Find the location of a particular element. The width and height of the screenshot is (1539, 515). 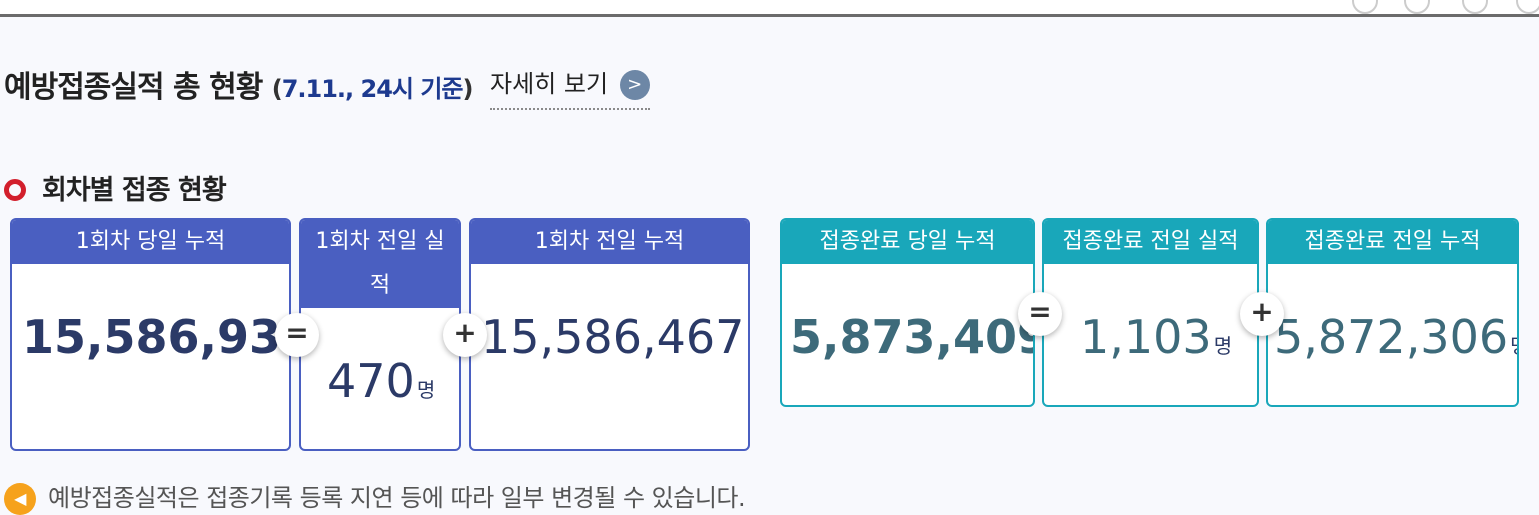

card-header: 접종완료 전일 실적 is located at coordinates (1150, 242).